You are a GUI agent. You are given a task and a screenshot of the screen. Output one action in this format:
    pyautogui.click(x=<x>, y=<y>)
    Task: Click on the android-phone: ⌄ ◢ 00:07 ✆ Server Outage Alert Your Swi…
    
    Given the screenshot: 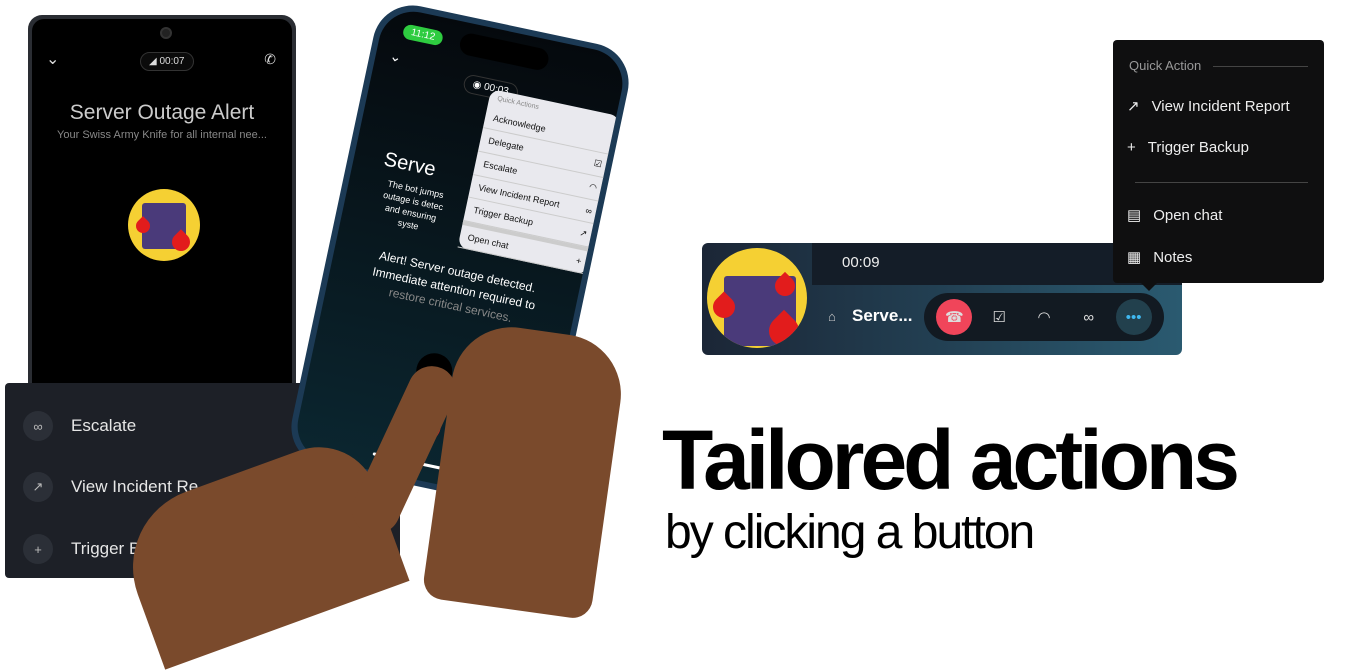 What is the action you would take?
    pyautogui.click(x=162, y=215)
    